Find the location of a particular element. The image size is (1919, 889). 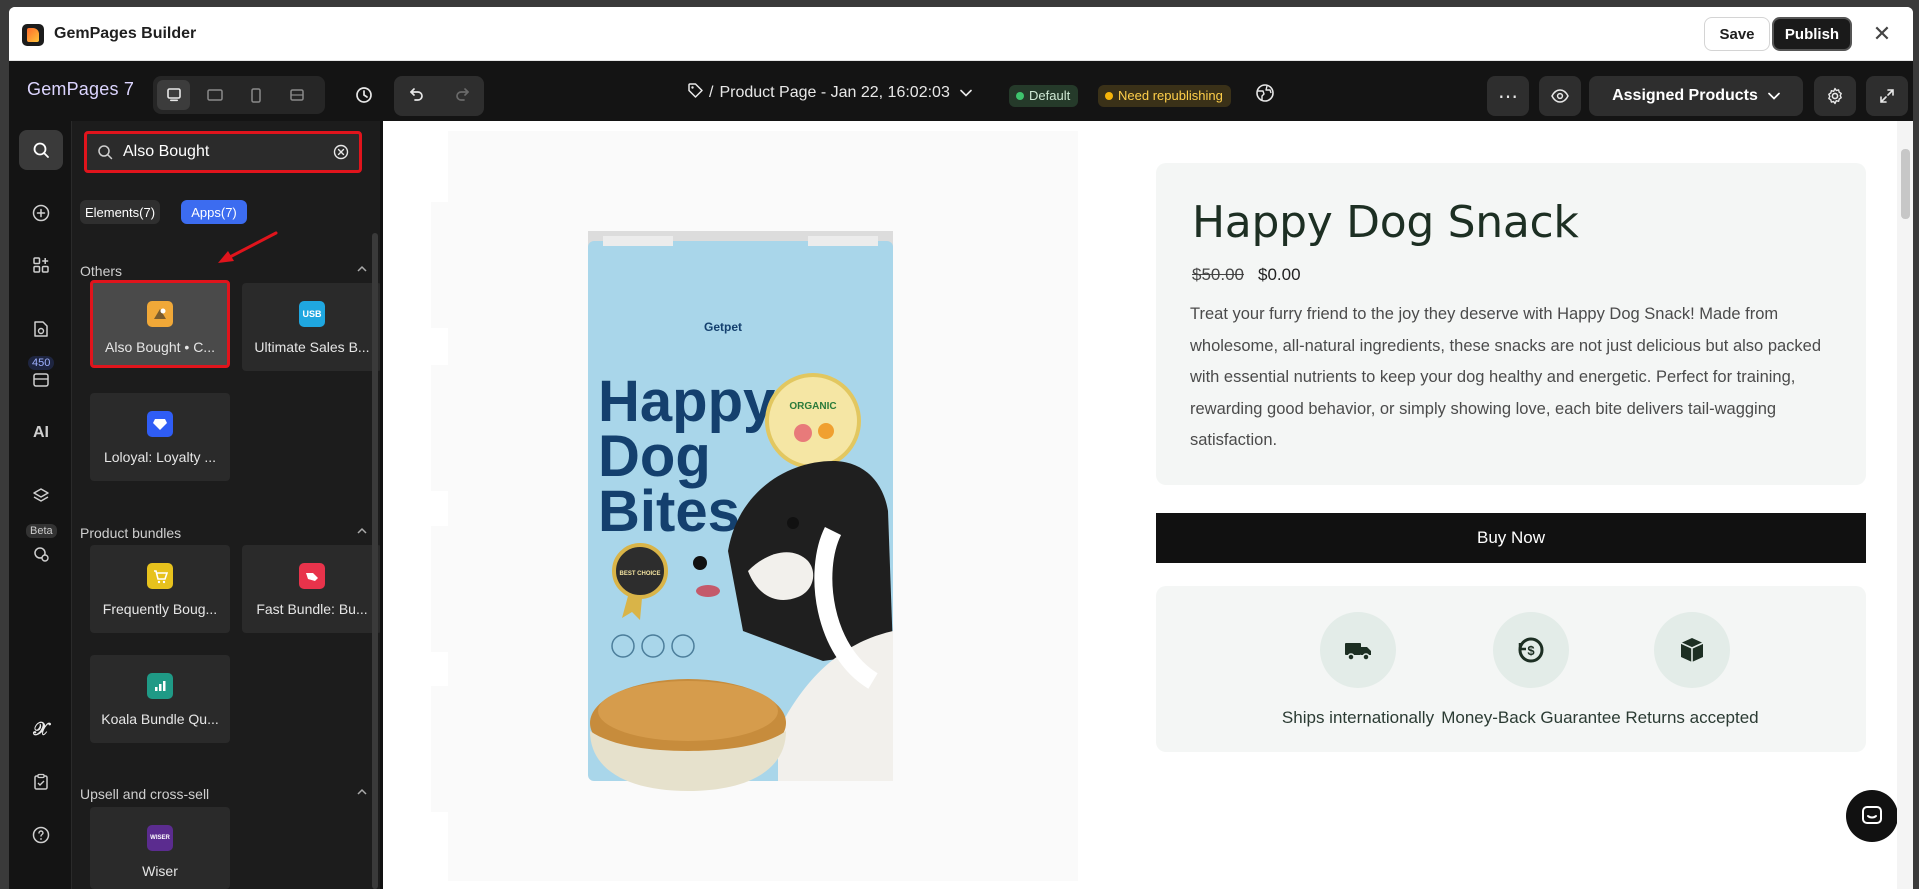

assigned-products-dropdown: Assigned Products is located at coordinates (1696, 96).